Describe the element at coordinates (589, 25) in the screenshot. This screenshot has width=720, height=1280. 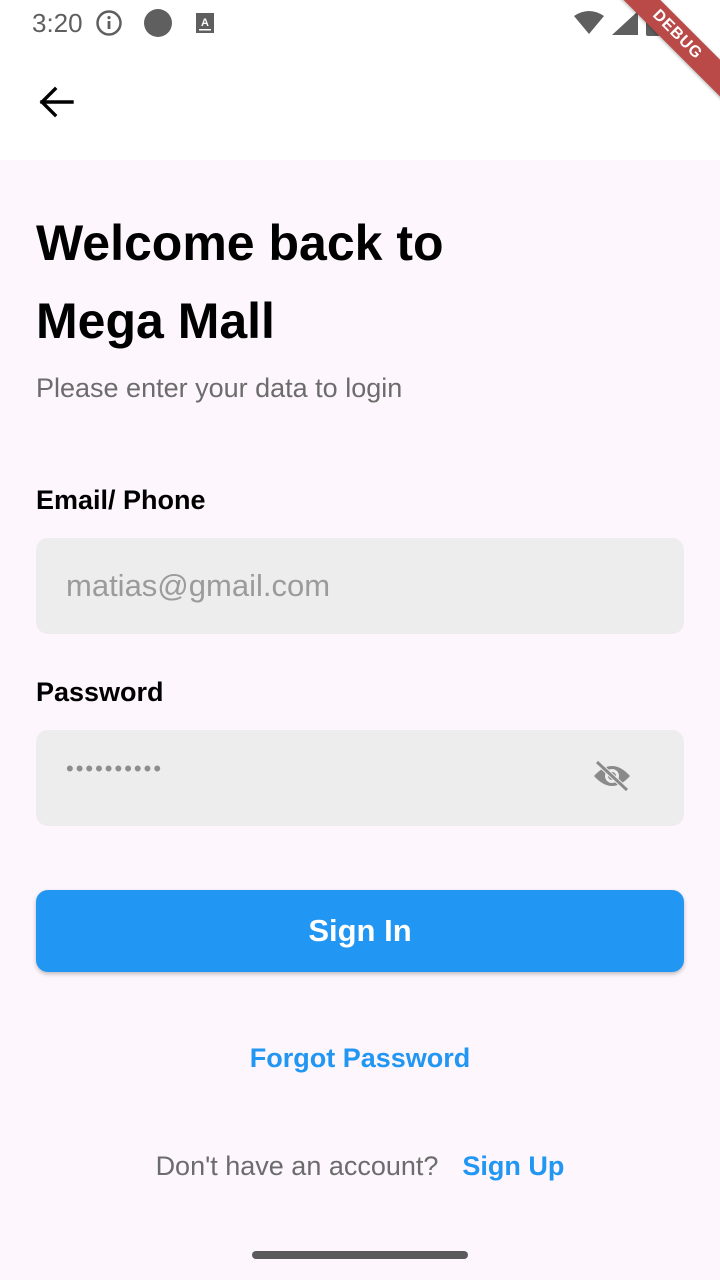
I see `wifi-icon` at that location.